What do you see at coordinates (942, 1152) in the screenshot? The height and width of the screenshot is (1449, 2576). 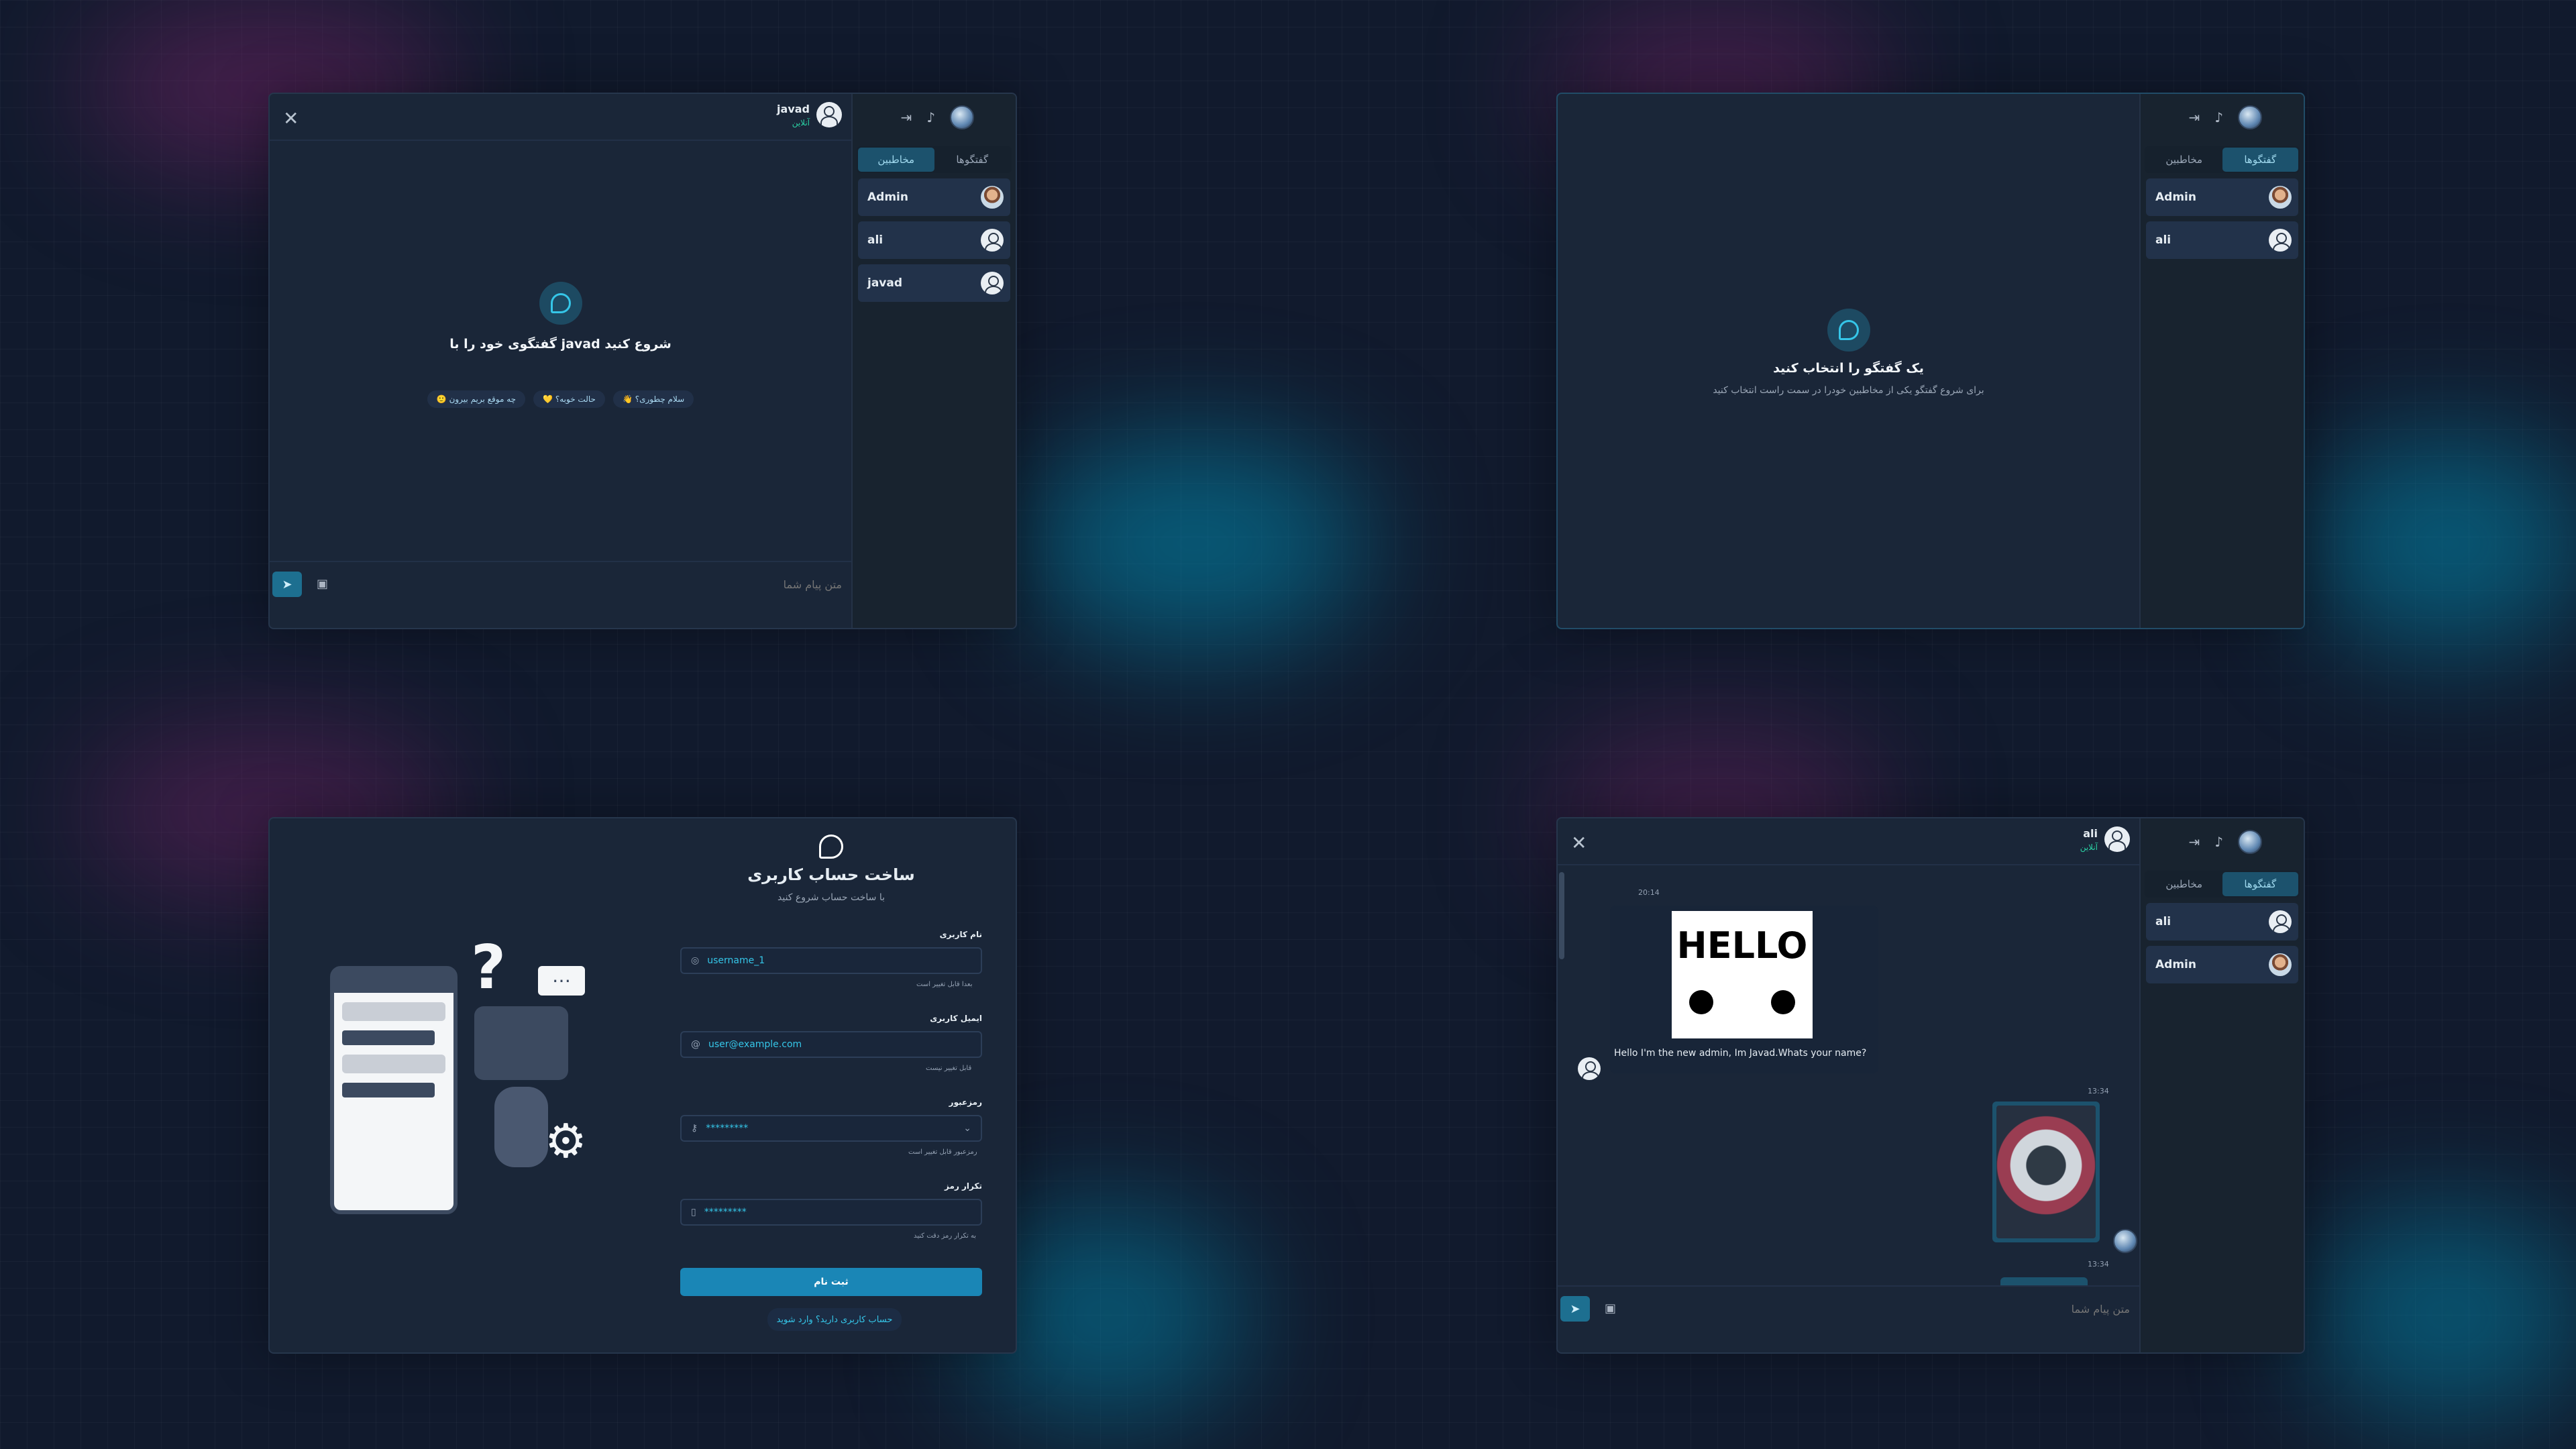 I see `password-hint: رمزعبور قابل تغییر است` at bounding box center [942, 1152].